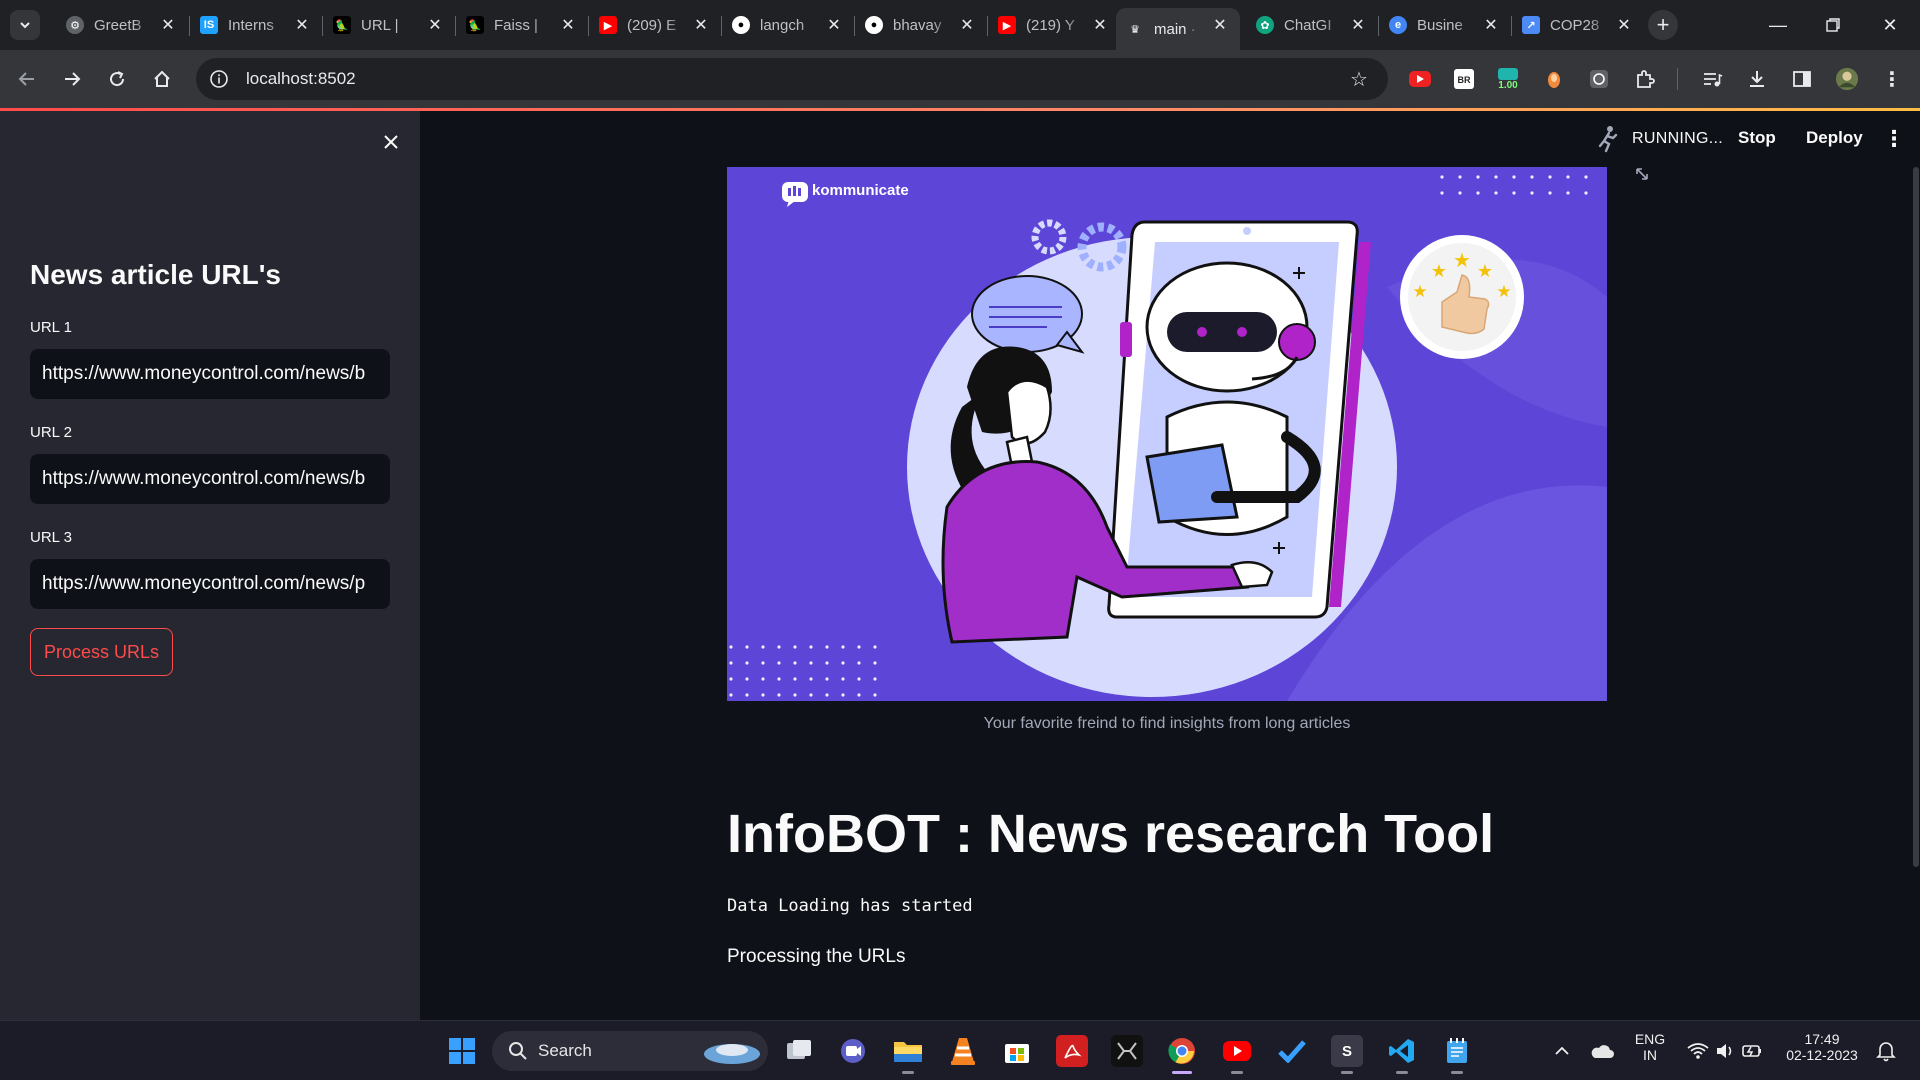 This screenshot has width=1920, height=1080. I want to click on browser-tab-5: ▶ (209) E ✕, so click(655, 25).